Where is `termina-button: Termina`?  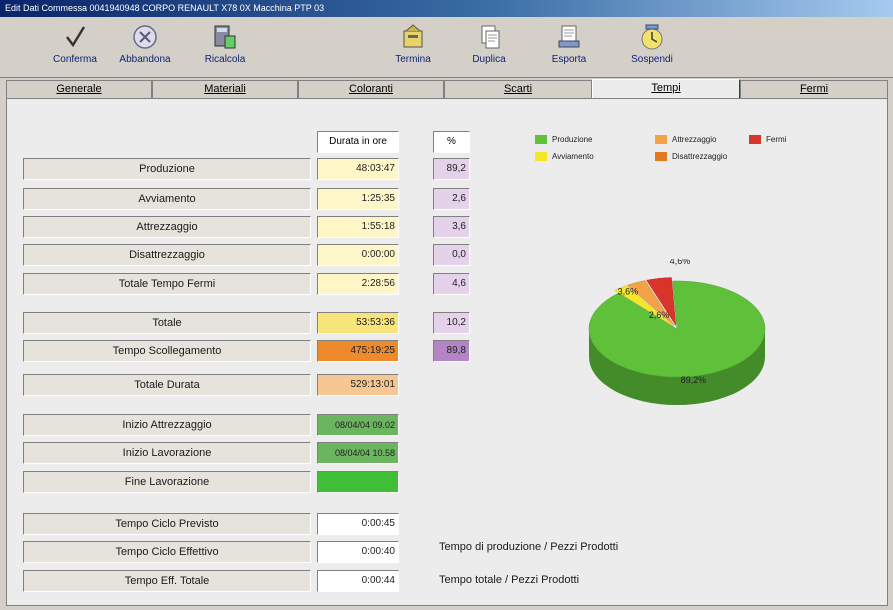
termina-button: Termina is located at coordinates (413, 47).